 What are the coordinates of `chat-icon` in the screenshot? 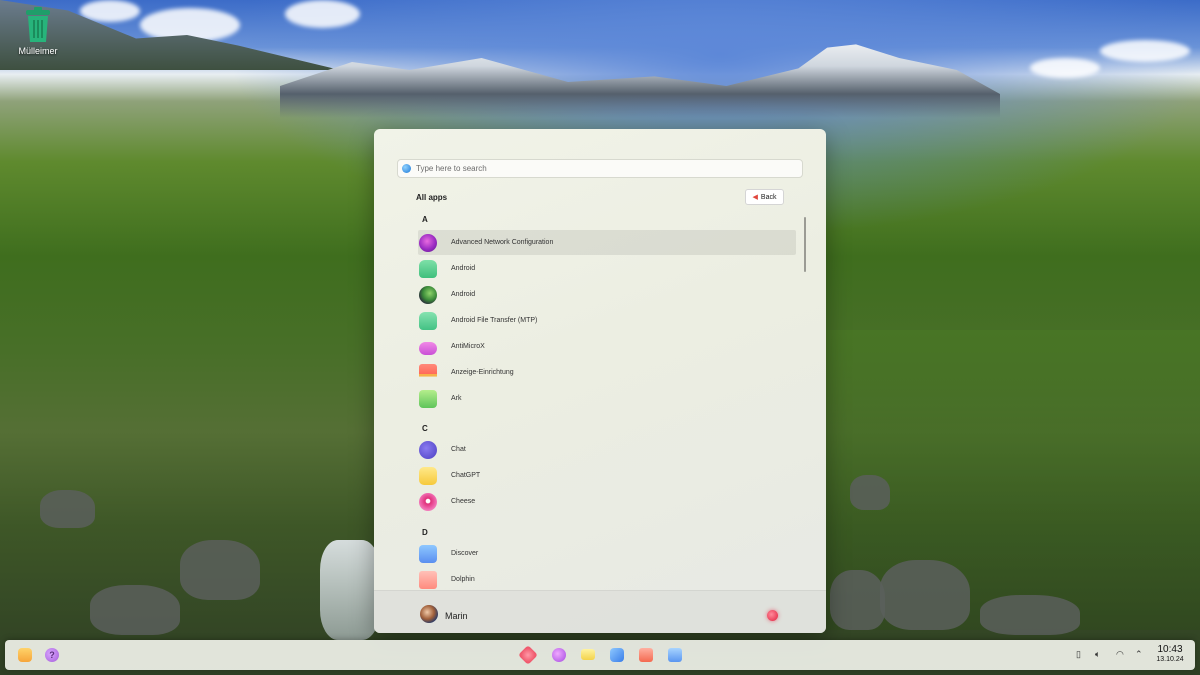 It's located at (428, 449).